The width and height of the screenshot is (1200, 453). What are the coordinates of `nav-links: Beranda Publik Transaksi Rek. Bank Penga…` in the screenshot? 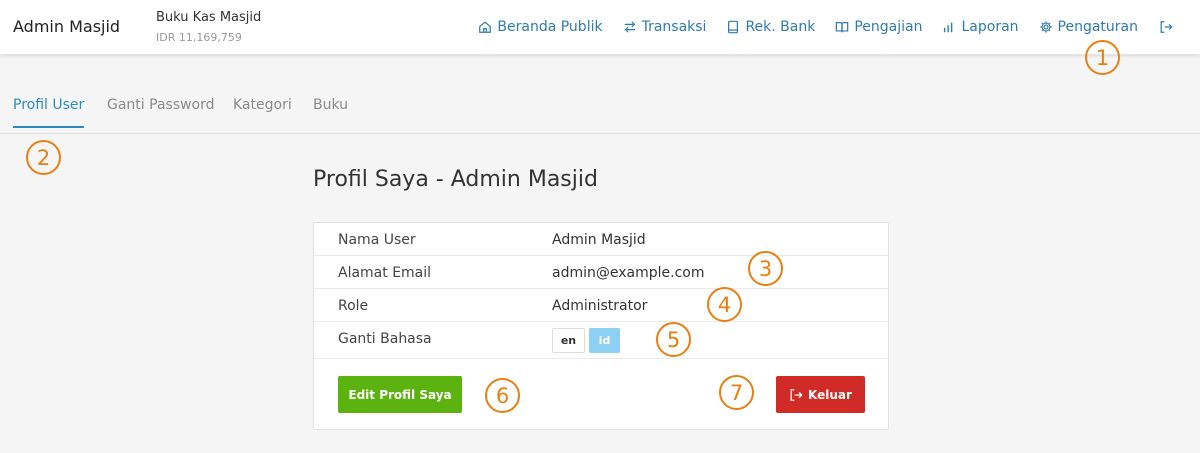 It's located at (815, 27).